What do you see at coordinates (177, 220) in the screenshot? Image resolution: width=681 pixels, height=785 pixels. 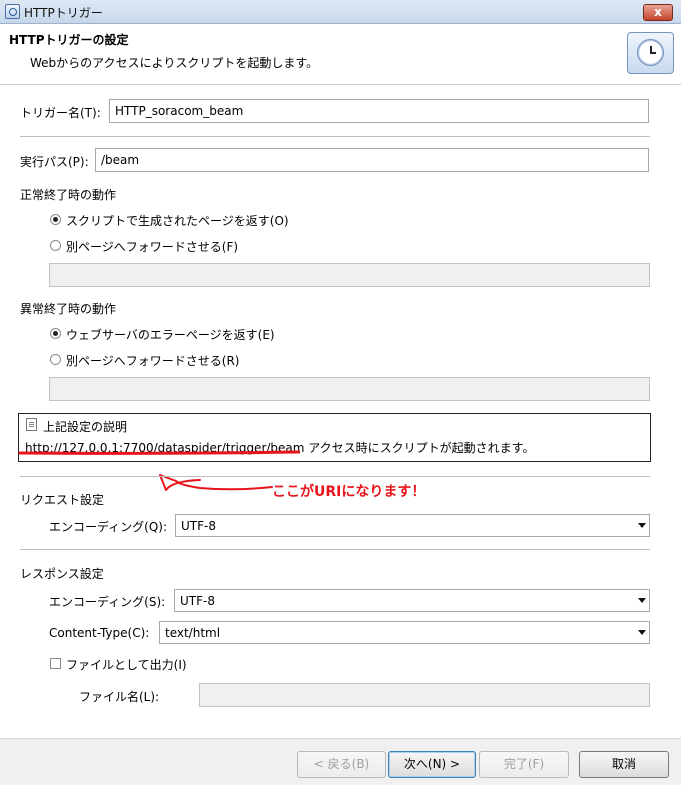 I see `success-return-page-label: スクリプトで生成されたページを返す(O)` at bounding box center [177, 220].